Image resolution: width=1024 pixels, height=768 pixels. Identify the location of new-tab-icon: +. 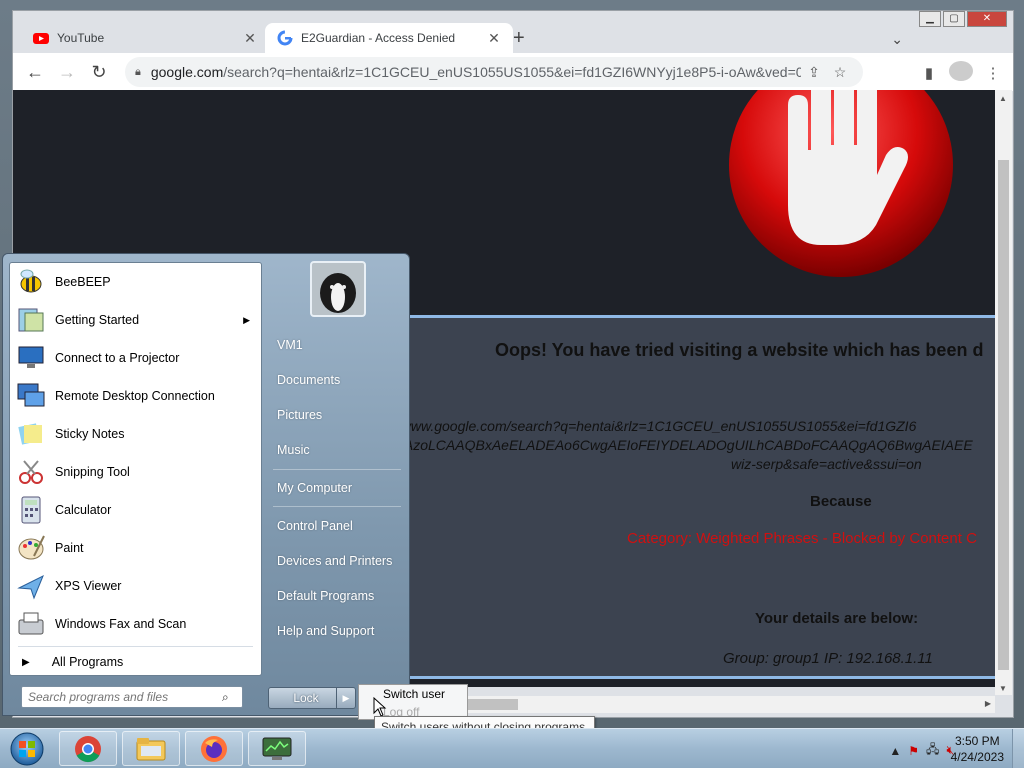
(519, 38).